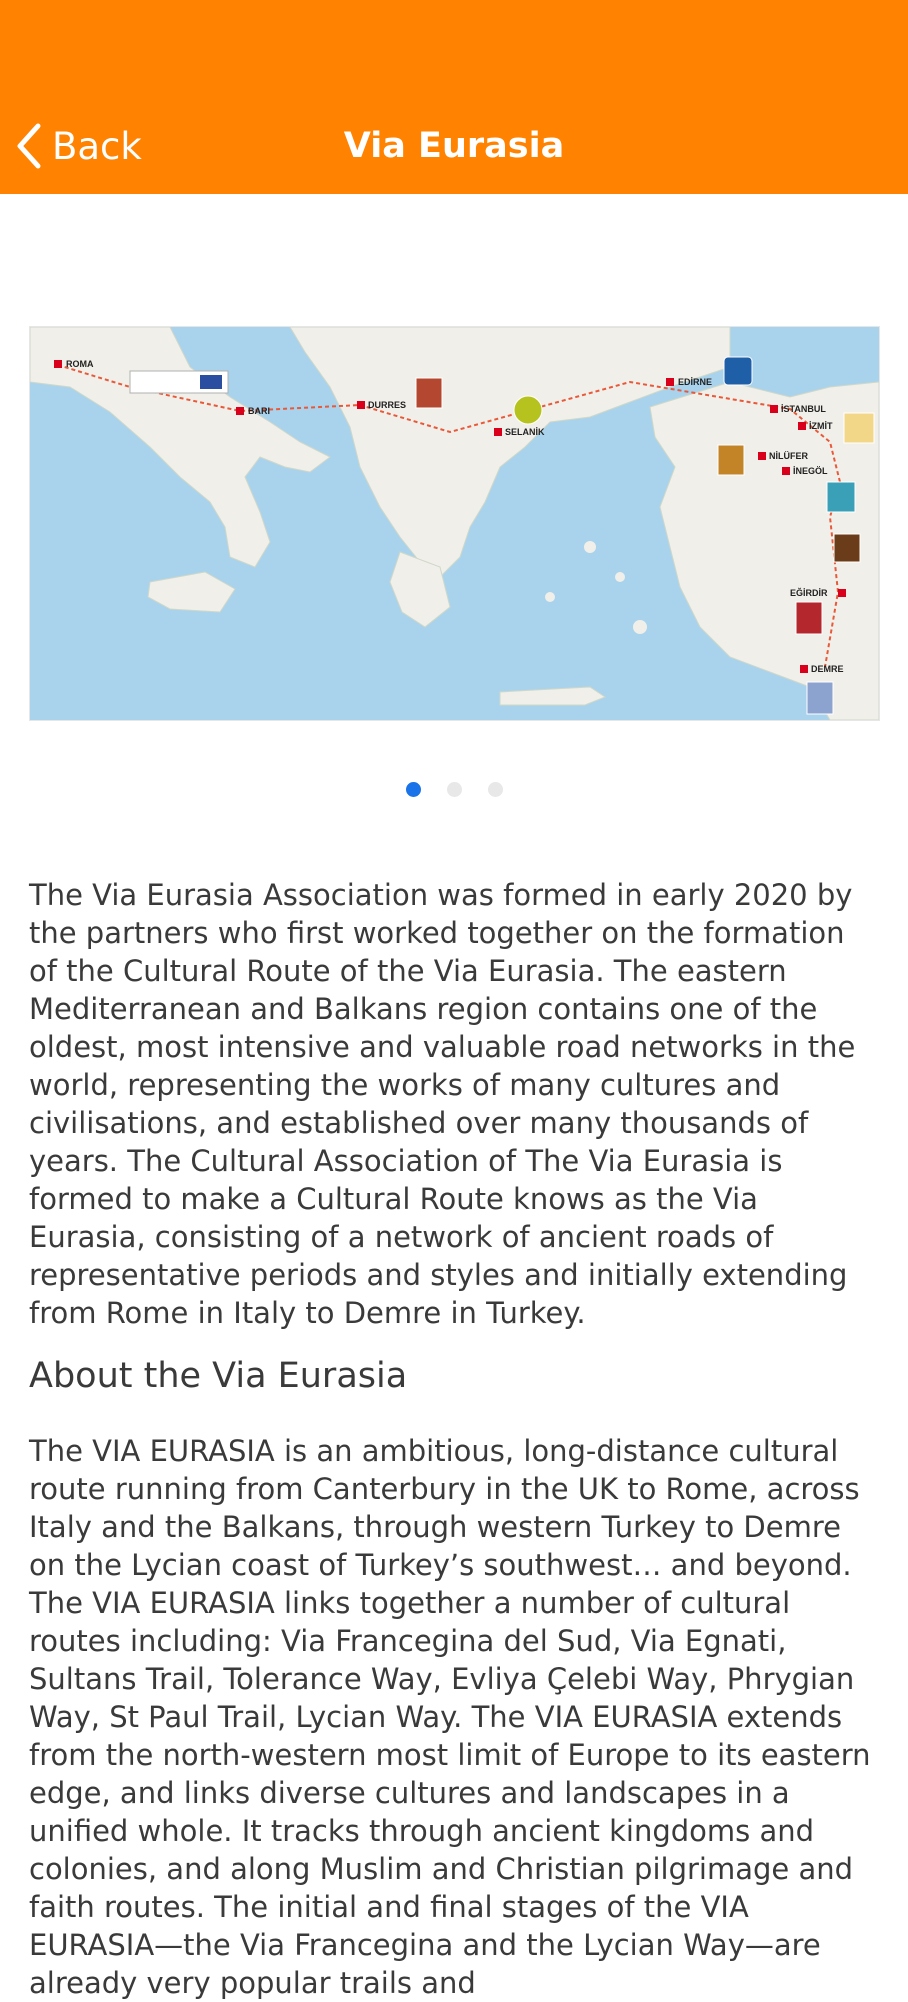 Image resolution: width=908 pixels, height=2002 pixels. What do you see at coordinates (847, 548) in the screenshot?
I see `house-photo-thumbnail` at bounding box center [847, 548].